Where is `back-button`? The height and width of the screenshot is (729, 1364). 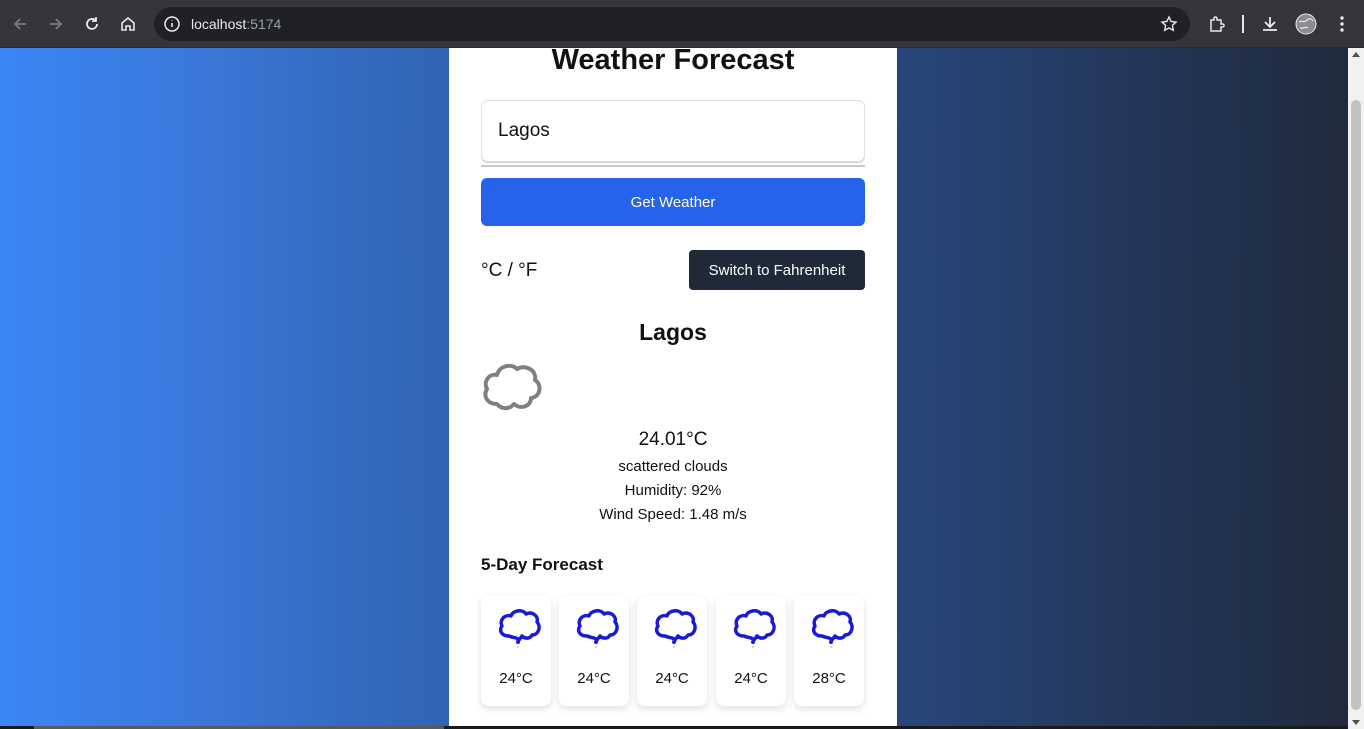 back-button is located at coordinates (20, 24).